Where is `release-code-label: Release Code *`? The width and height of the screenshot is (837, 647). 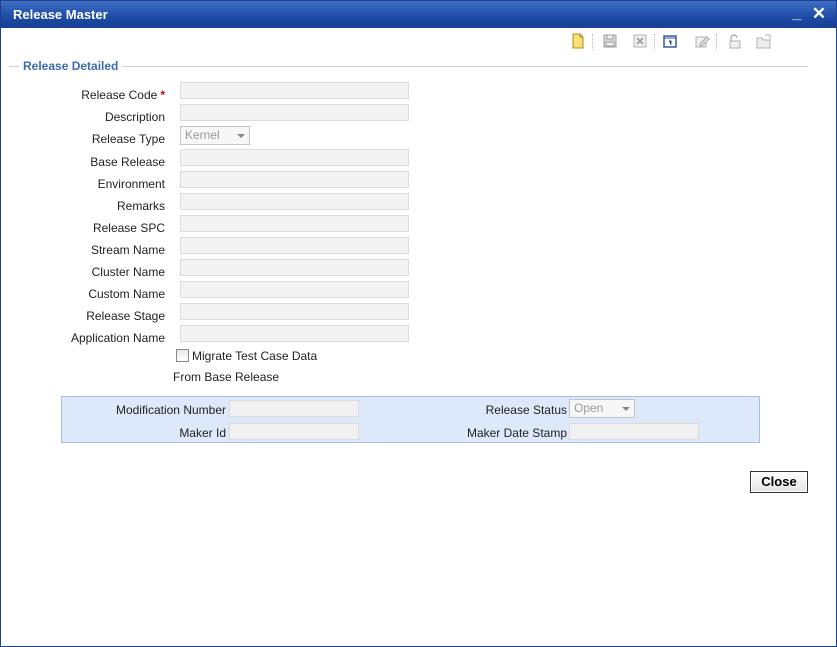 release-code-label: Release Code * is located at coordinates (123, 95).